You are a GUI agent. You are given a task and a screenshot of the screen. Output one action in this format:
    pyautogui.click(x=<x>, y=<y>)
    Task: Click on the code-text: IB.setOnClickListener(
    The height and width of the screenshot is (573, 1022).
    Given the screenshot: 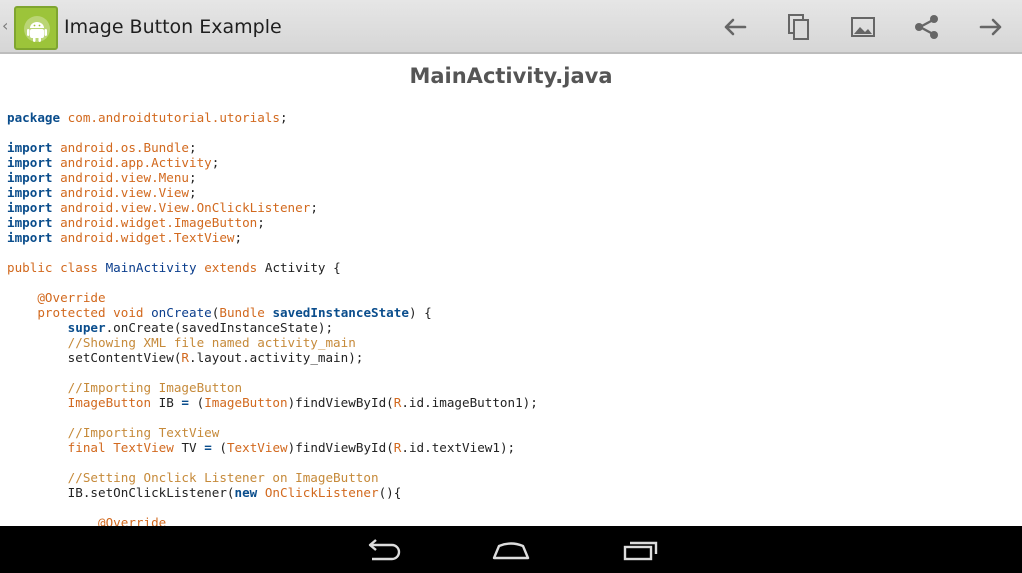 What is the action you would take?
    pyautogui.click(x=151, y=492)
    